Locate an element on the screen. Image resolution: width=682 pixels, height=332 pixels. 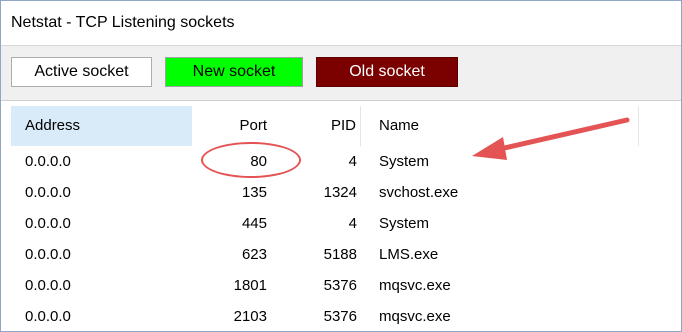
table-row: 0.0.0.0 1801 5376 mqsvc.exe is located at coordinates (341, 285).